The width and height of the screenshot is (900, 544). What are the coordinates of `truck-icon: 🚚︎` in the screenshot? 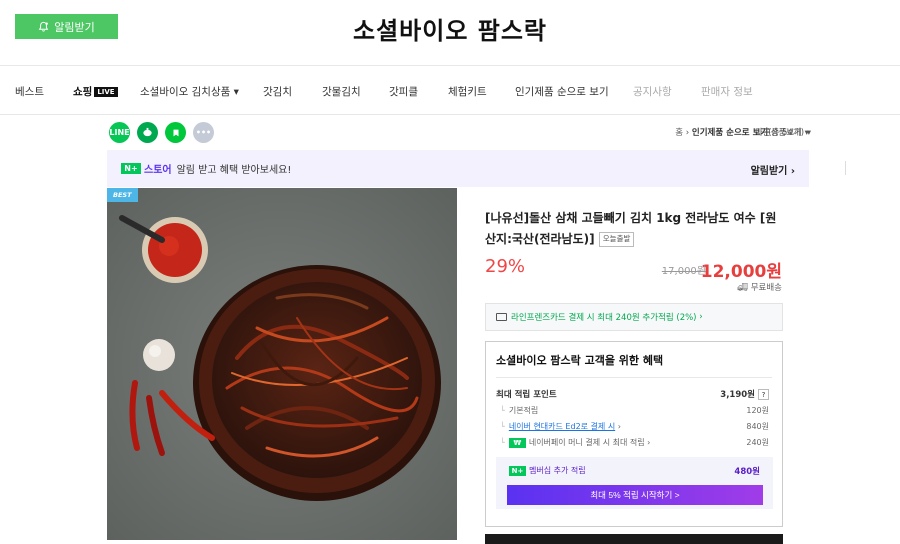 It's located at (743, 288).